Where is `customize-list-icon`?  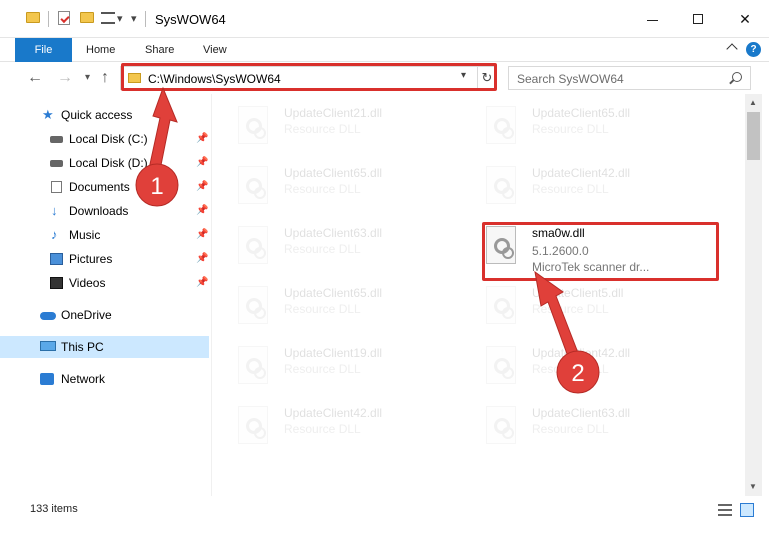 customize-list-icon is located at coordinates (108, 18).